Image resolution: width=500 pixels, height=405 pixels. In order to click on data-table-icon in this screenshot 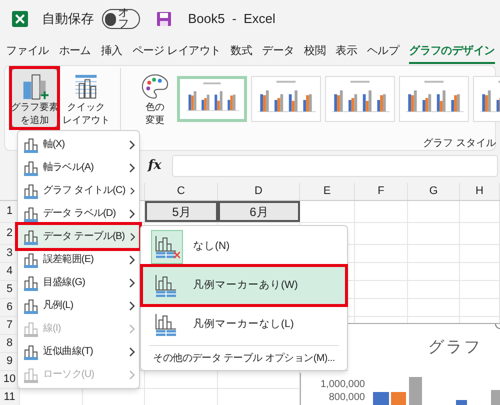, I will do `click(167, 247)`.